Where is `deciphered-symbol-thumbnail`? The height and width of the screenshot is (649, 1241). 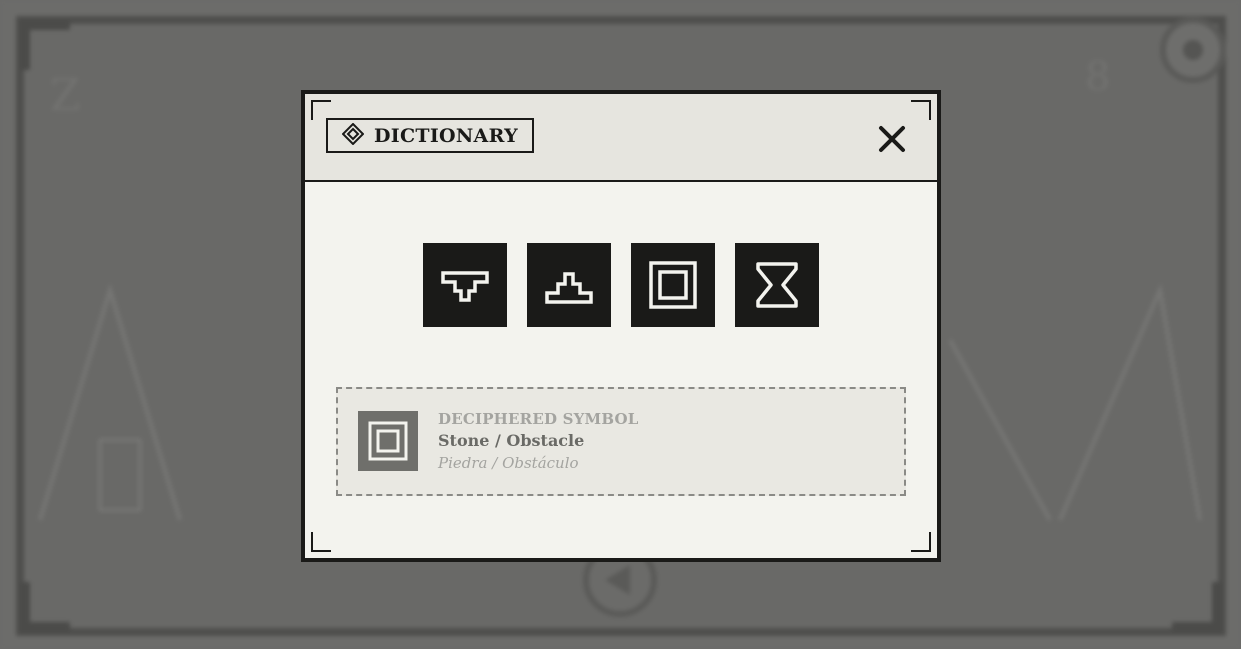 deciphered-symbol-thumbnail is located at coordinates (388, 441).